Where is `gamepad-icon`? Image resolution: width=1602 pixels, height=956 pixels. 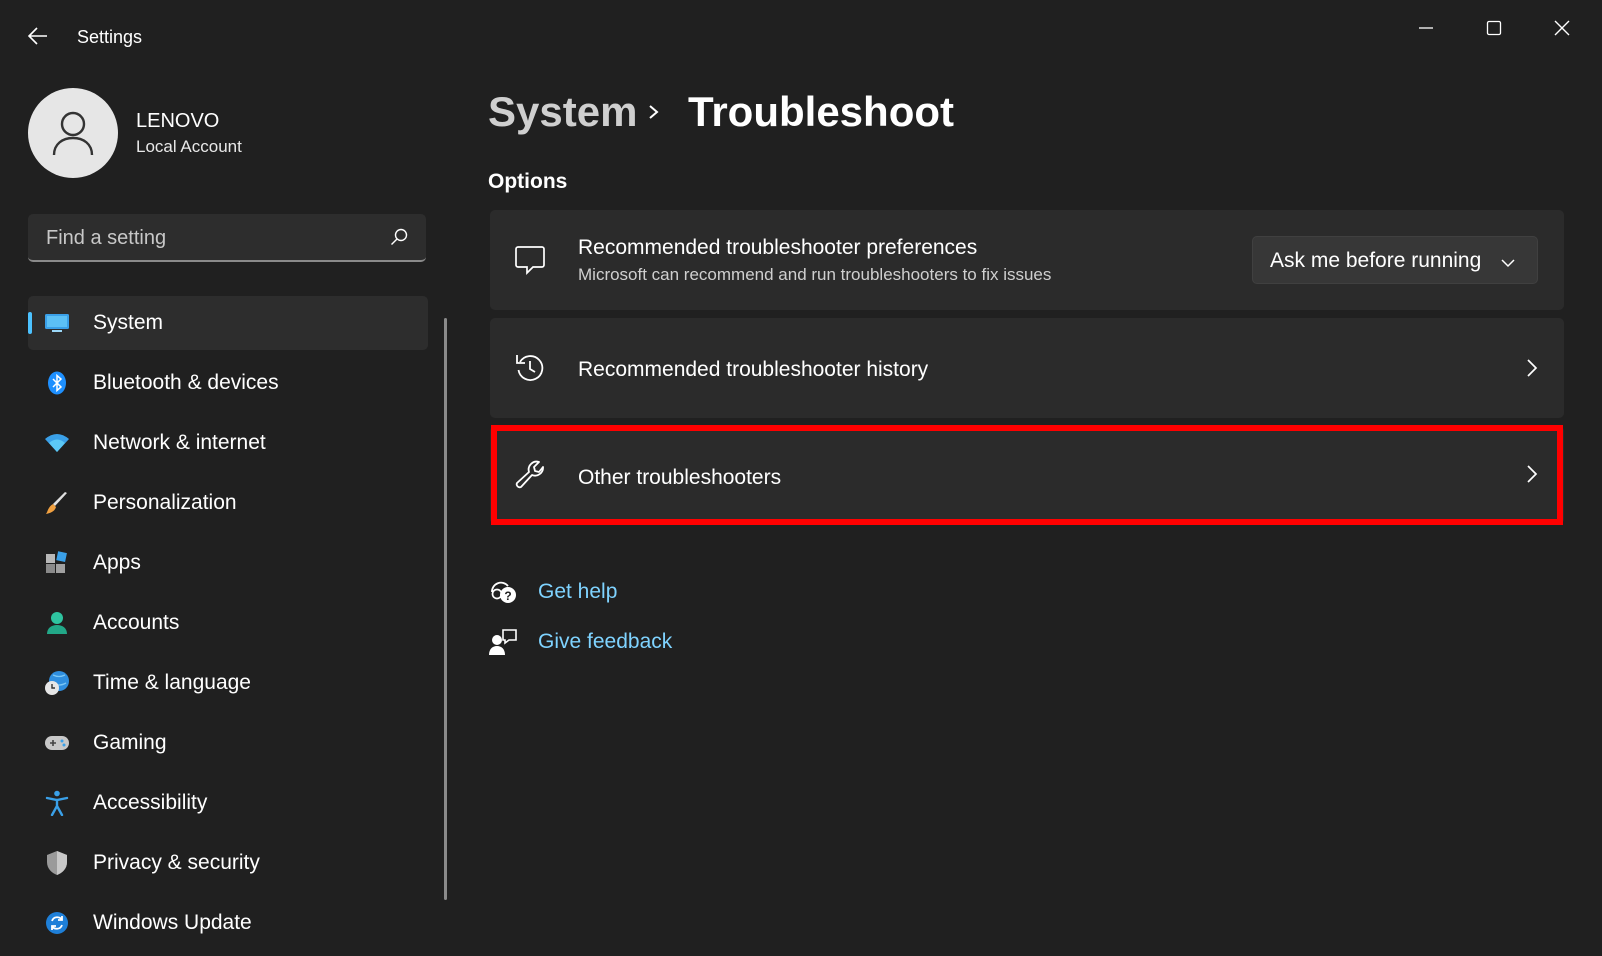
gamepad-icon is located at coordinates (57, 743).